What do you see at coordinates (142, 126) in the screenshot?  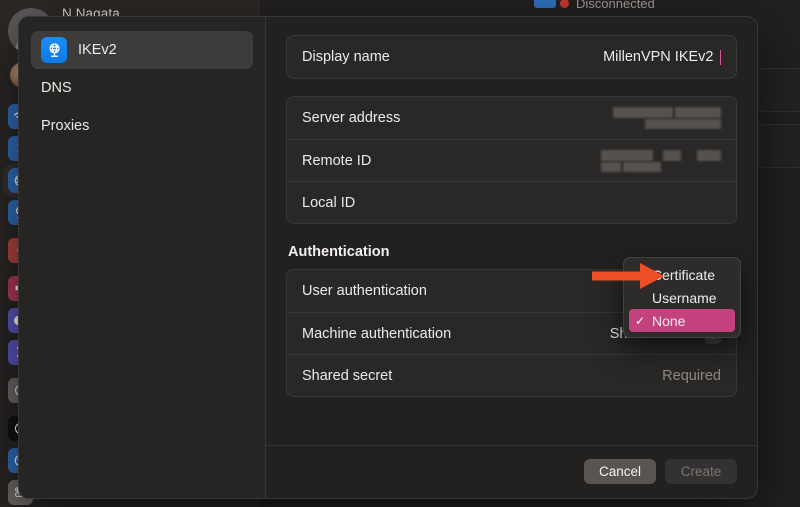 I see `sidebar-item-proxies: Proxies` at bounding box center [142, 126].